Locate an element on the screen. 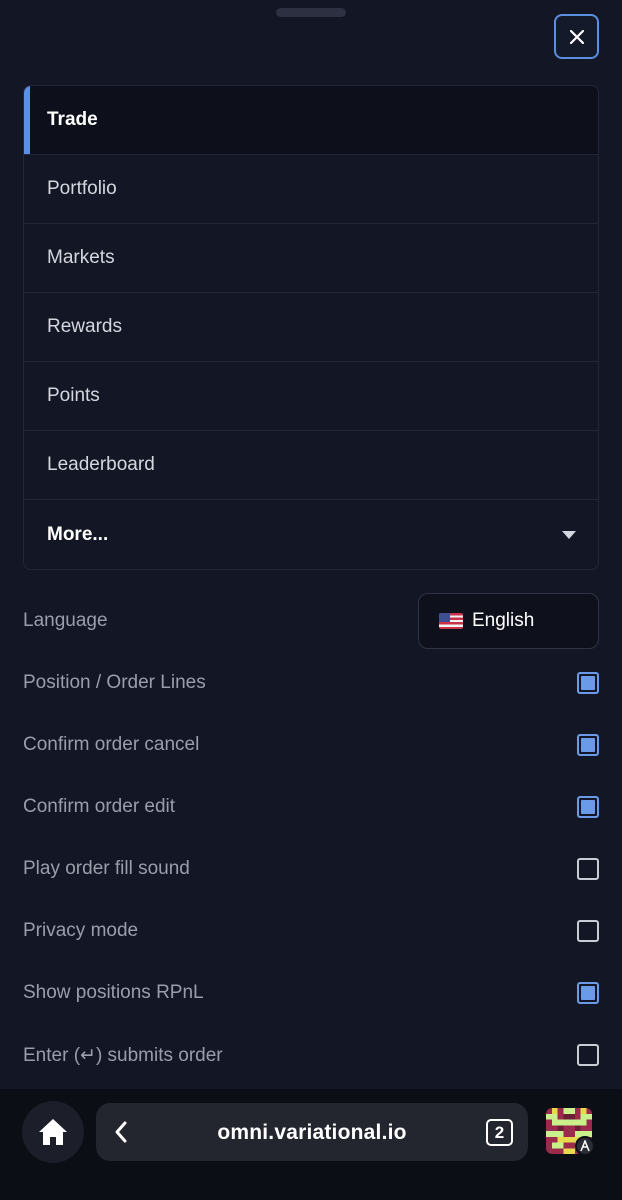 This screenshot has width=622, height=1200. setting-play-order-fill-sound: Play order fill sound is located at coordinates (311, 869).